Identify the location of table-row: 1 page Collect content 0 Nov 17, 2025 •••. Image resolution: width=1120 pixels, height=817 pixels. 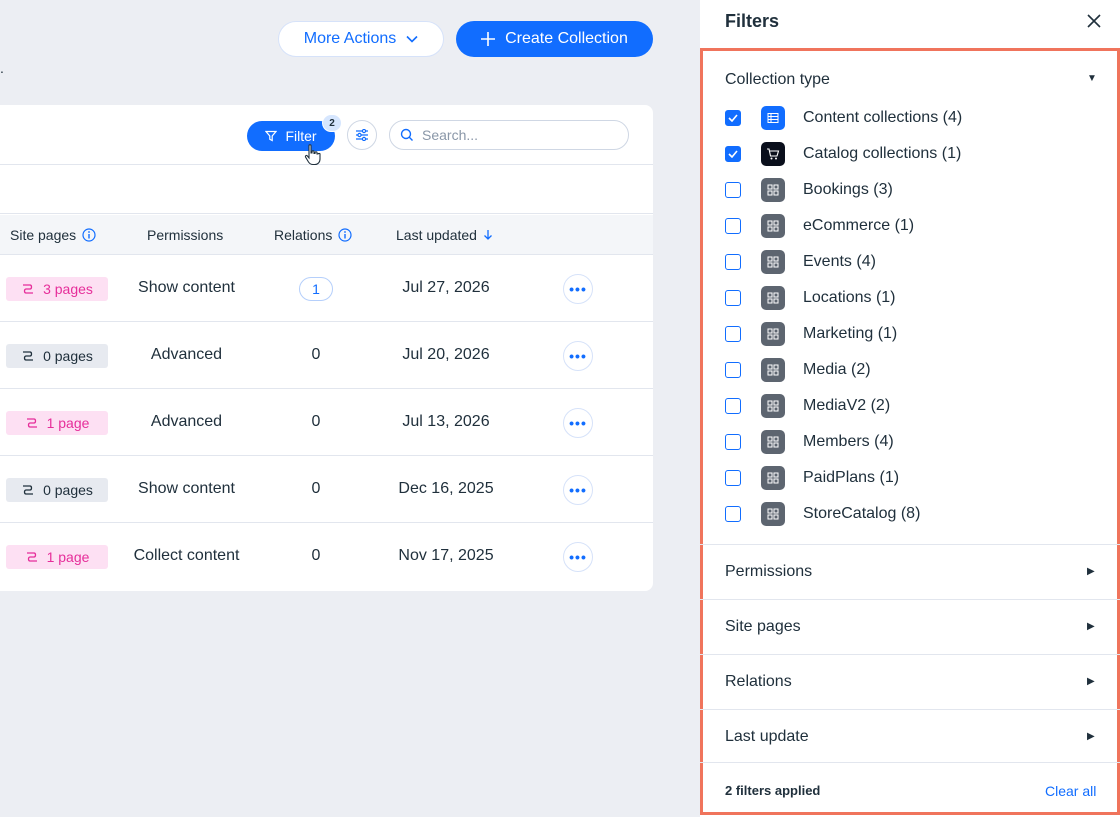
(326, 556).